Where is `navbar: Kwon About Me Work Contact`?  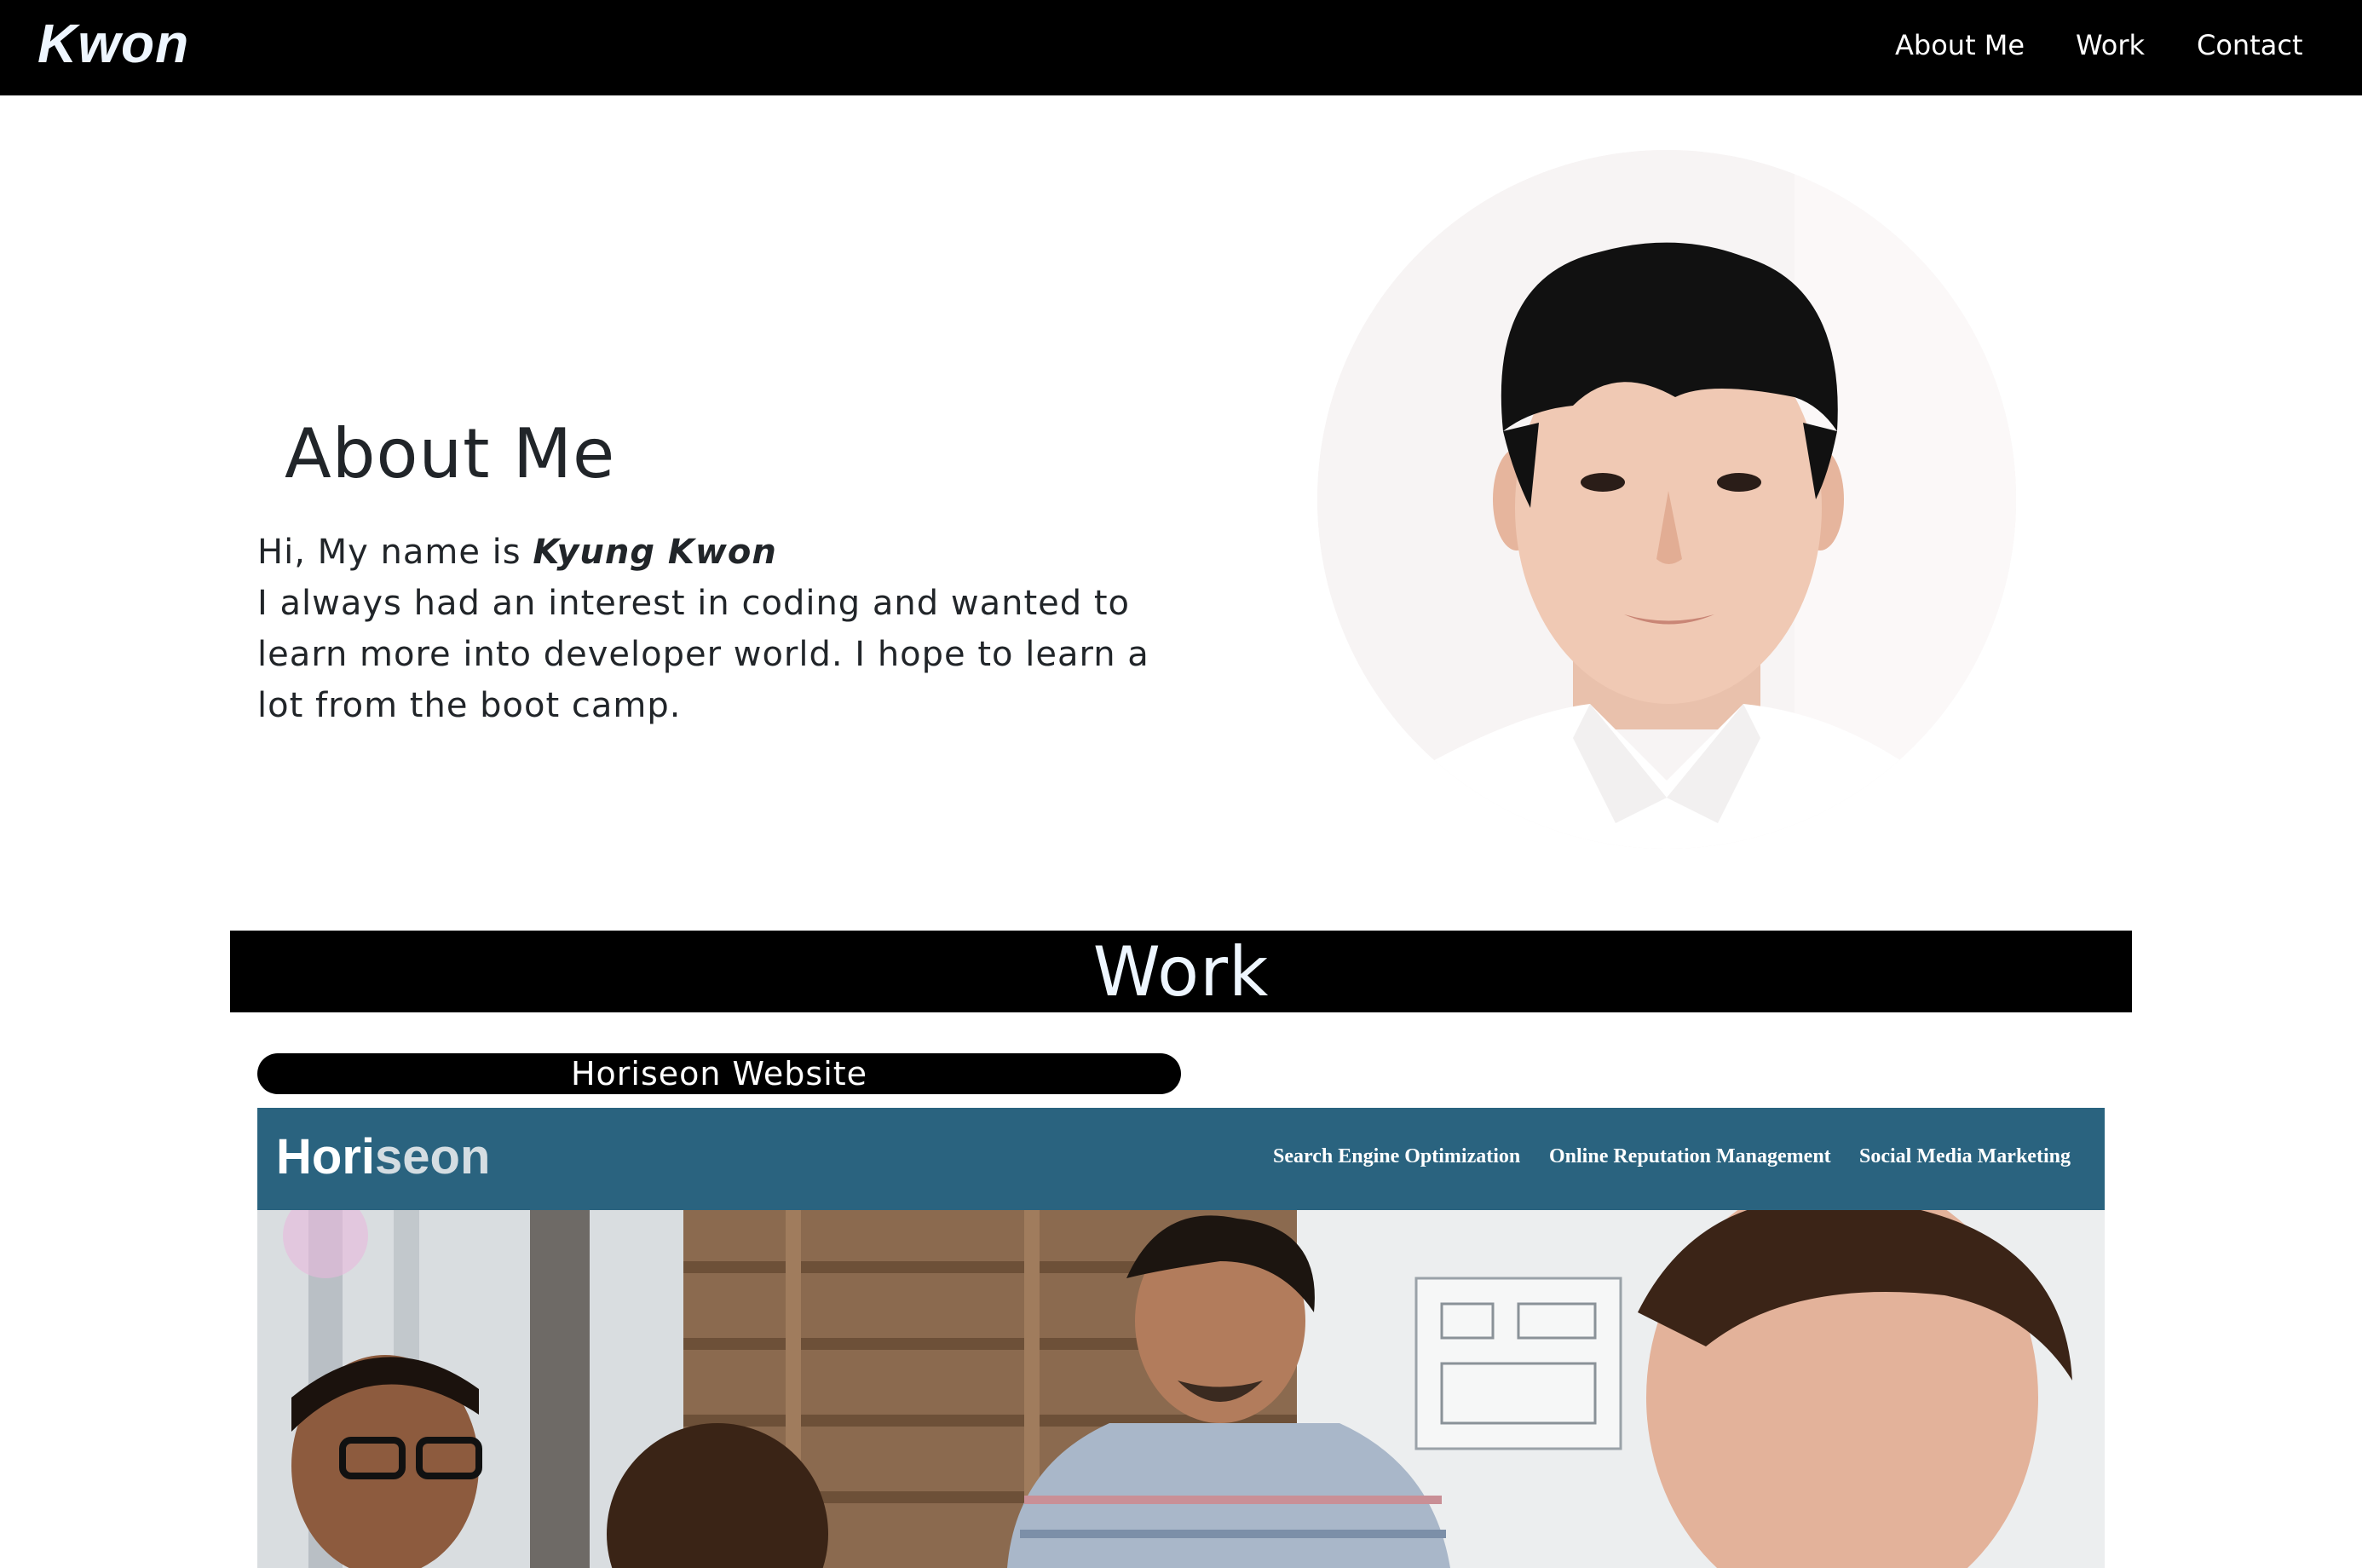 navbar: Kwon About Me Work Contact is located at coordinates (1181, 47).